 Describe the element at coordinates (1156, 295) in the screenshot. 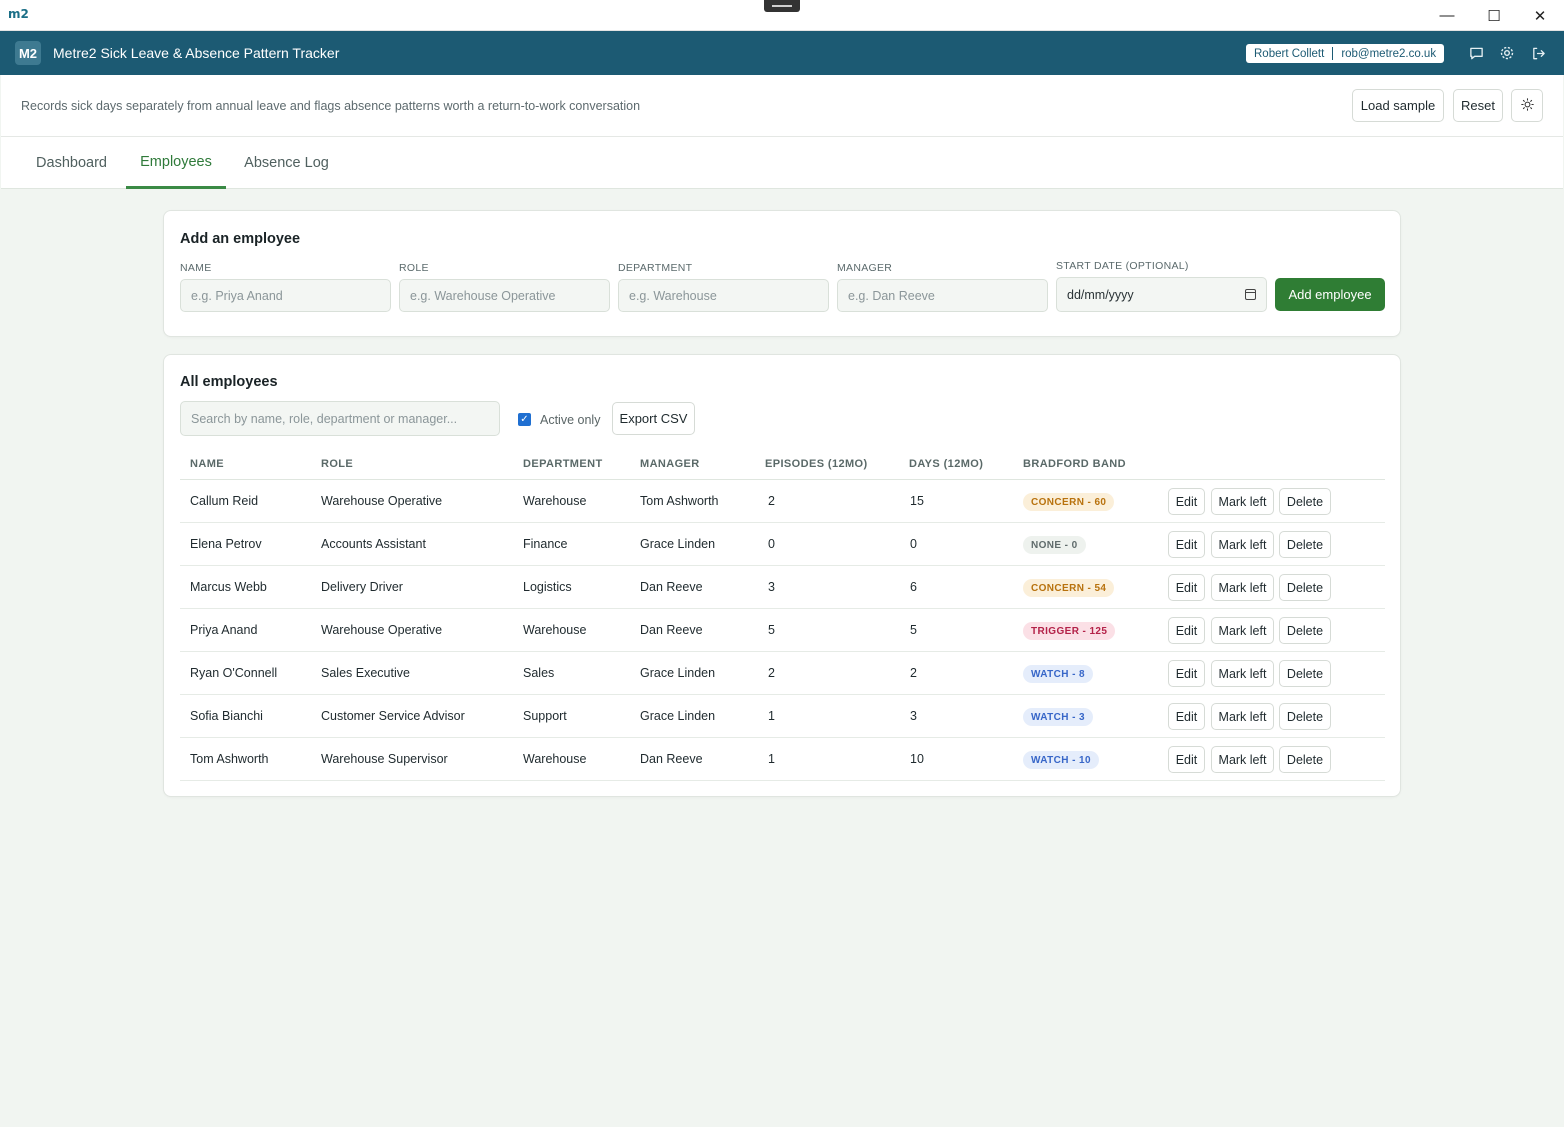

I see `start-date-input: dd/mm/yyyy` at that location.